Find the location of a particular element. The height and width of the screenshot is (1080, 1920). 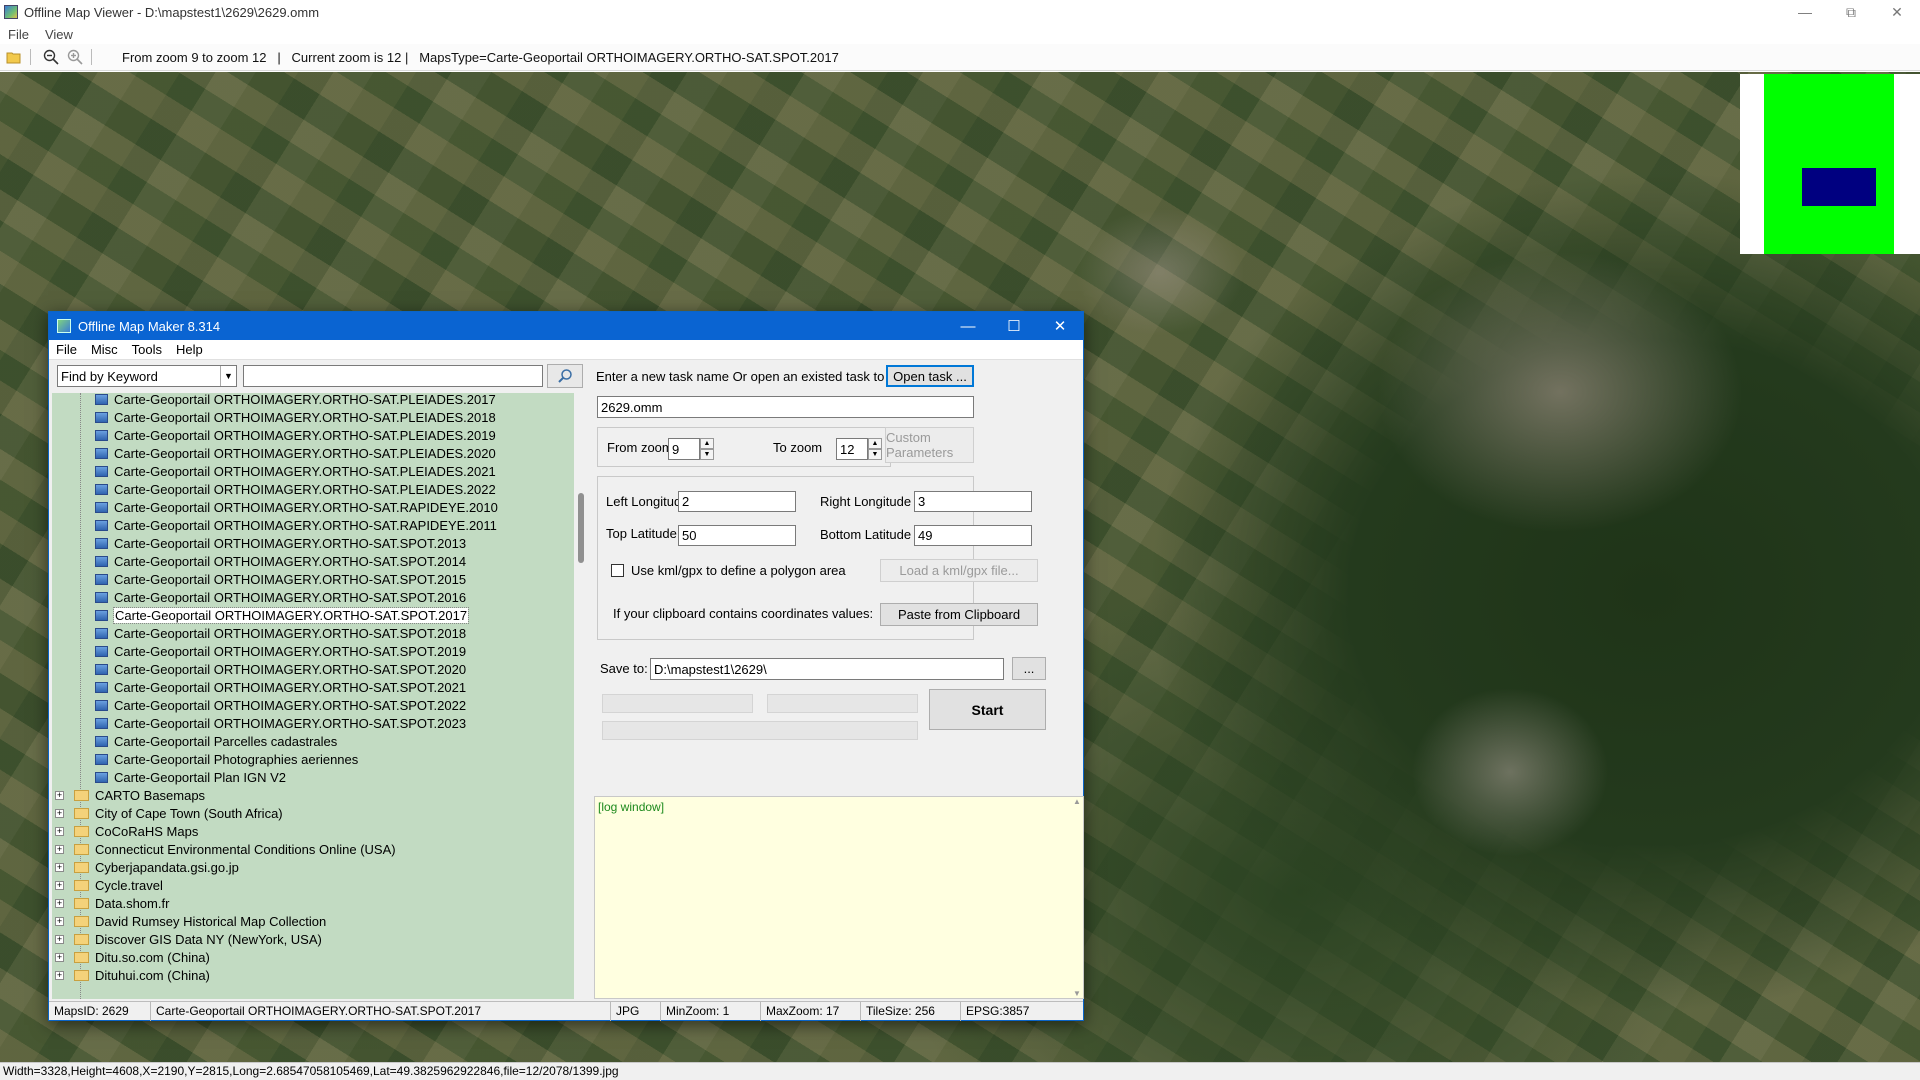

tree-folder-item: + Cycle.travel is located at coordinates (313, 885).